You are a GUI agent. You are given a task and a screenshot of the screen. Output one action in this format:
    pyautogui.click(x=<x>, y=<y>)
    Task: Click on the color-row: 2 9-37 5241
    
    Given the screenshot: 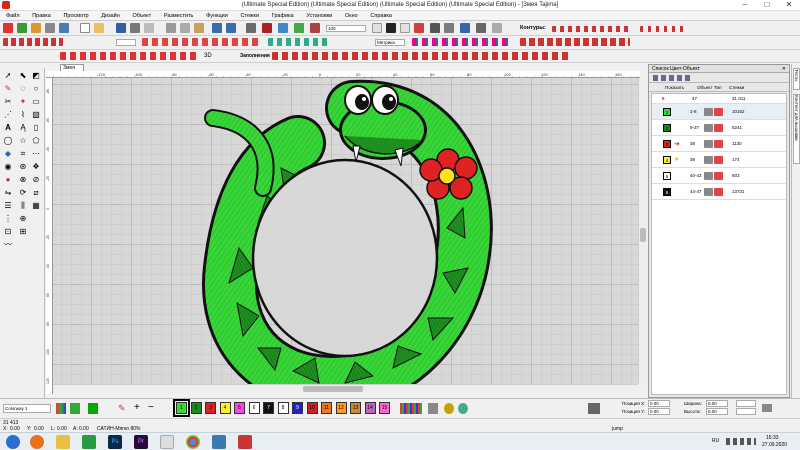 What is the action you would take?
    pyautogui.click(x=719, y=128)
    